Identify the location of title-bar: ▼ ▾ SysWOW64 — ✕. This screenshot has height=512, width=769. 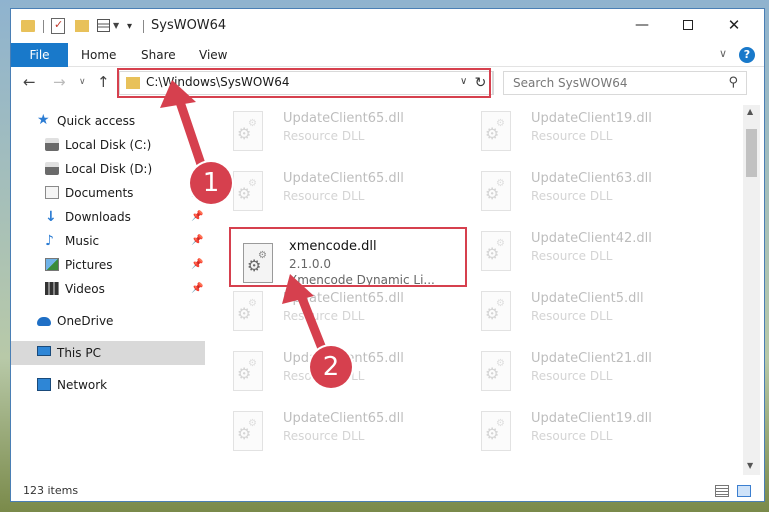
(387, 26).